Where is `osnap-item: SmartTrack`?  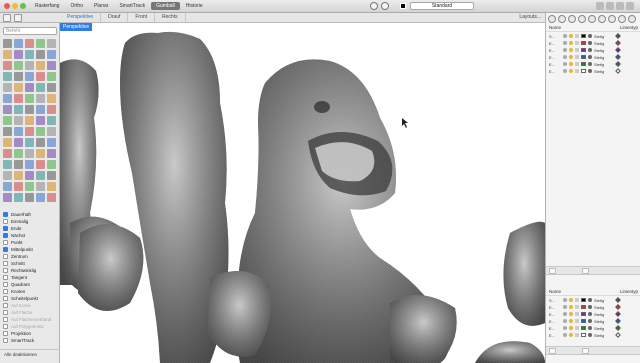 osnap-item: SmartTrack is located at coordinates (31, 340).